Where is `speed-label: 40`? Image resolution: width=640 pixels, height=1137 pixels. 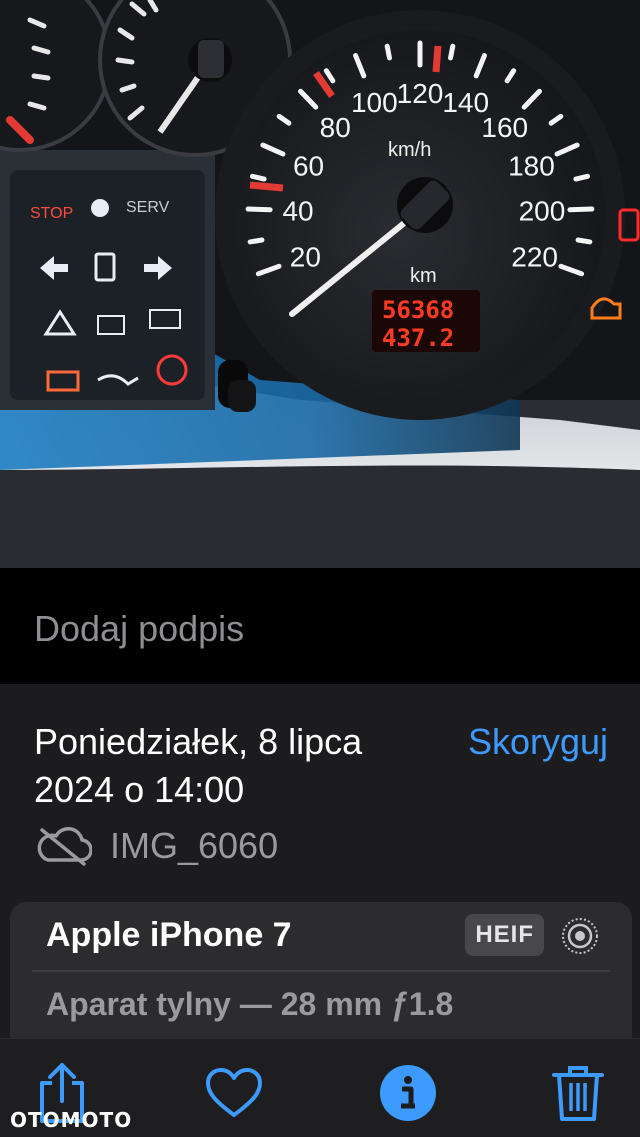
speed-label: 40 is located at coordinates (297, 211).